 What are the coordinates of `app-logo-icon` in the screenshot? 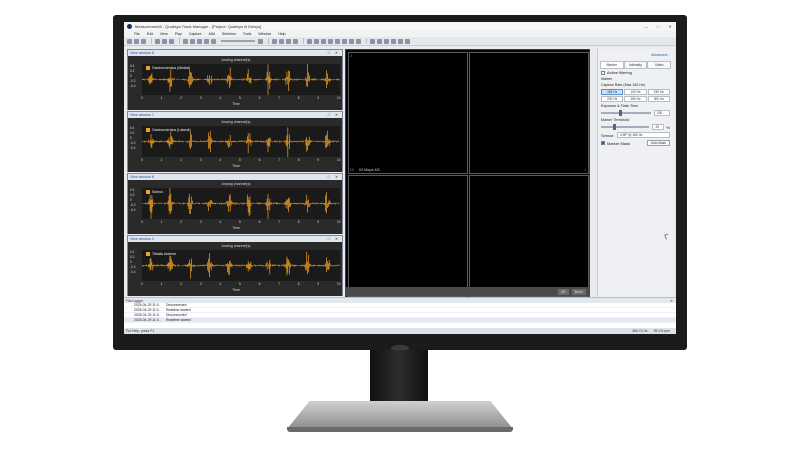 It's located at (129, 26).